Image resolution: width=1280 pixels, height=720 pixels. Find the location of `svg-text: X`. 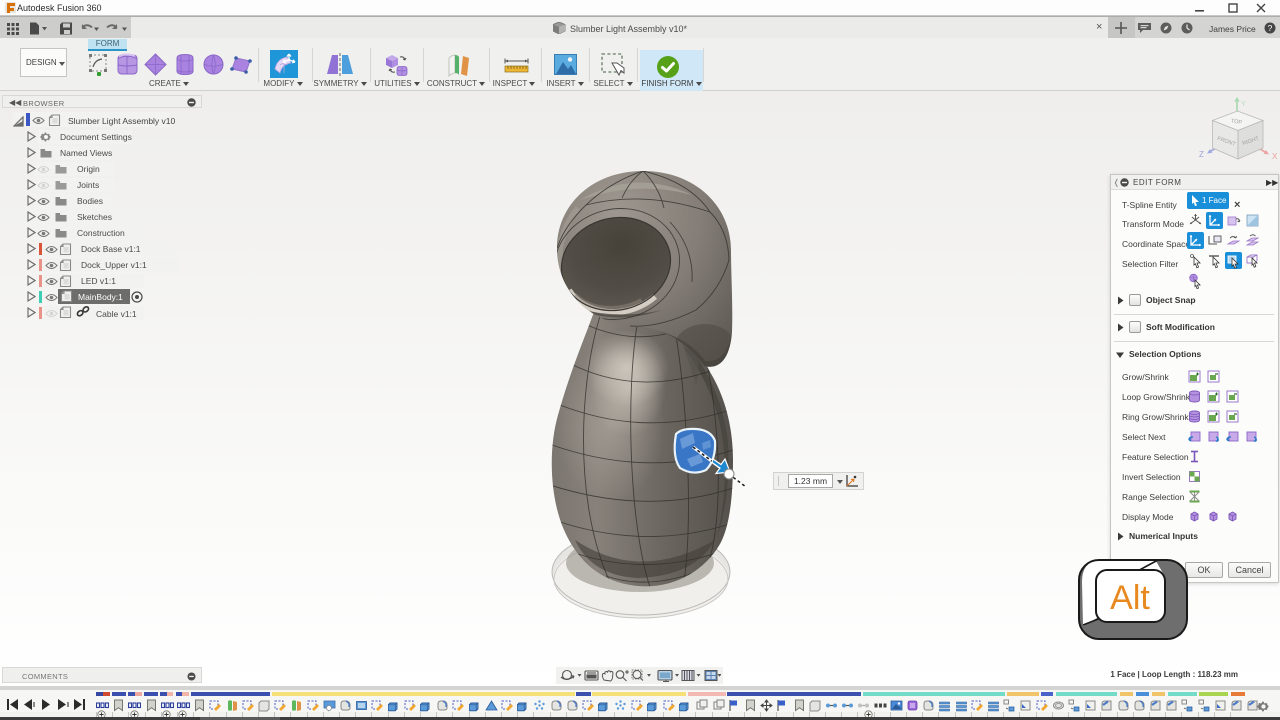

svg-text: X is located at coordinates (1275, 156).